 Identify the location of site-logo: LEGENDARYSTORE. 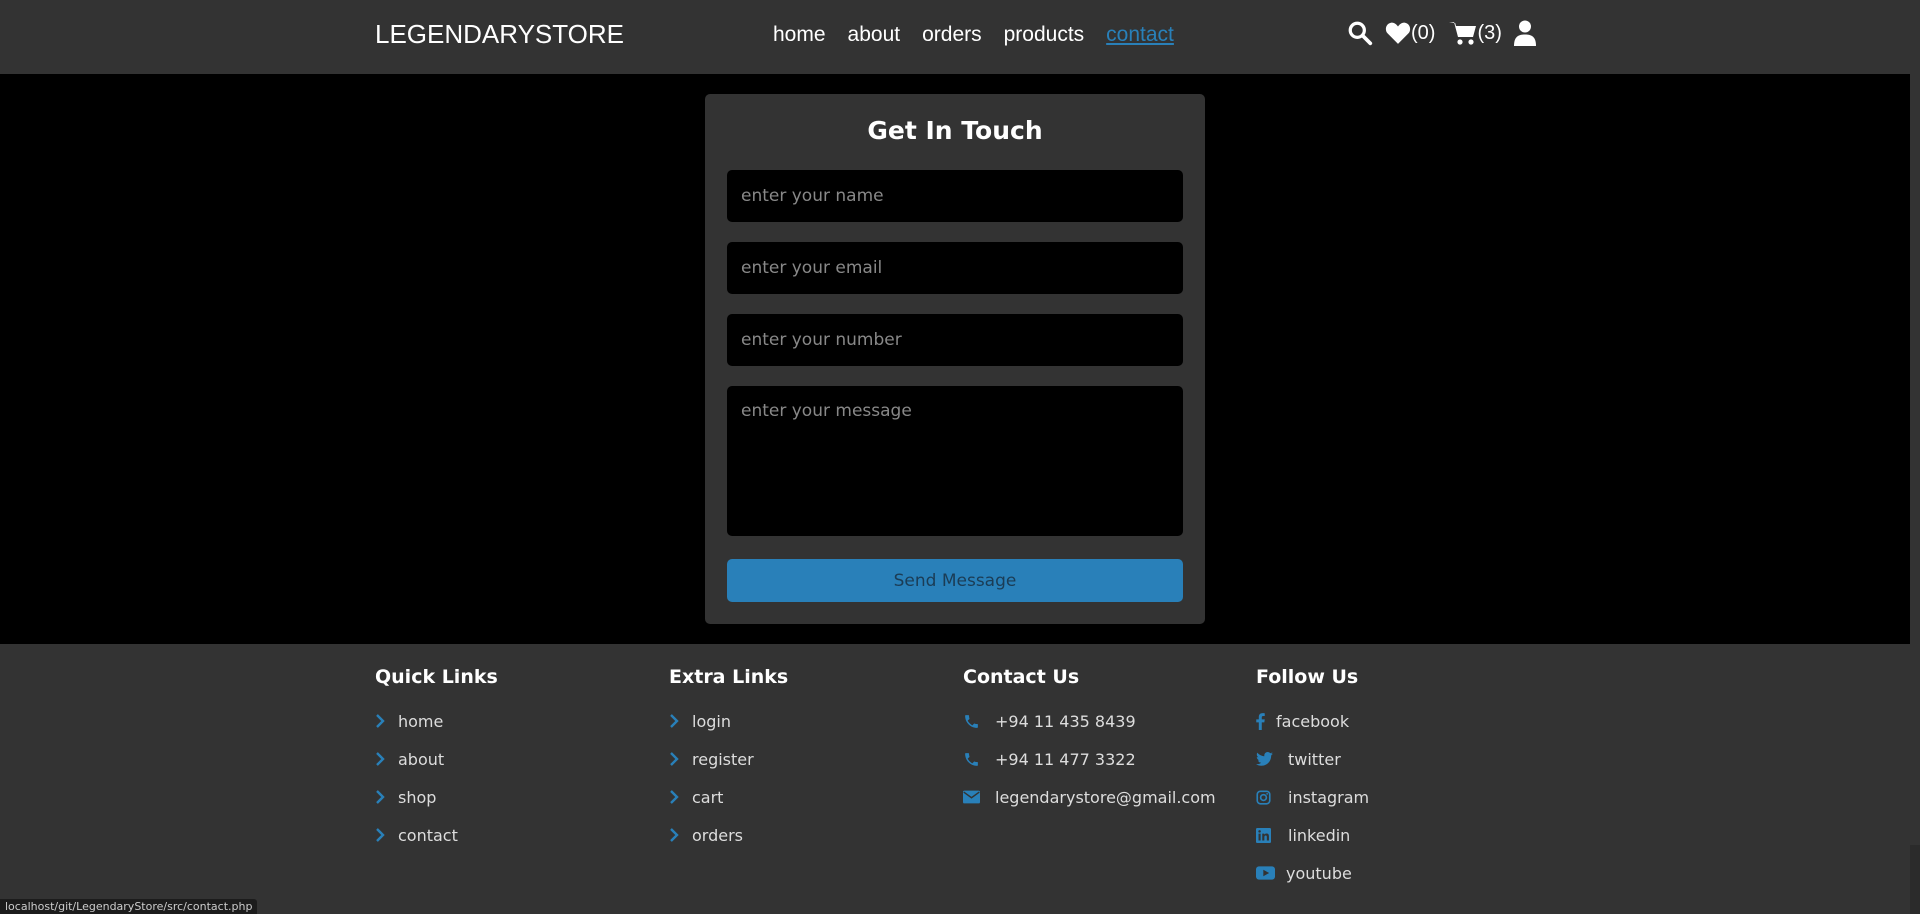
(499, 34).